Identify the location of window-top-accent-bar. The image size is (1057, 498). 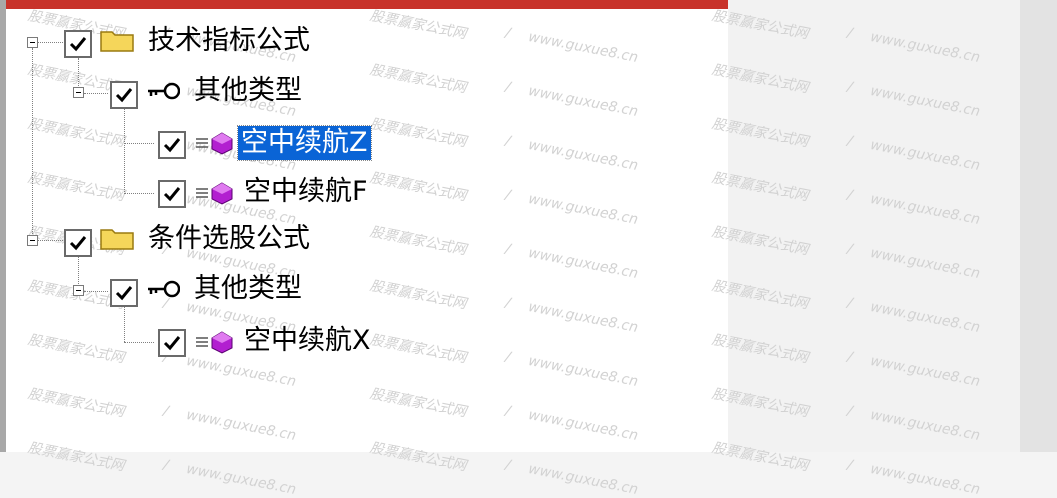
(364, 4).